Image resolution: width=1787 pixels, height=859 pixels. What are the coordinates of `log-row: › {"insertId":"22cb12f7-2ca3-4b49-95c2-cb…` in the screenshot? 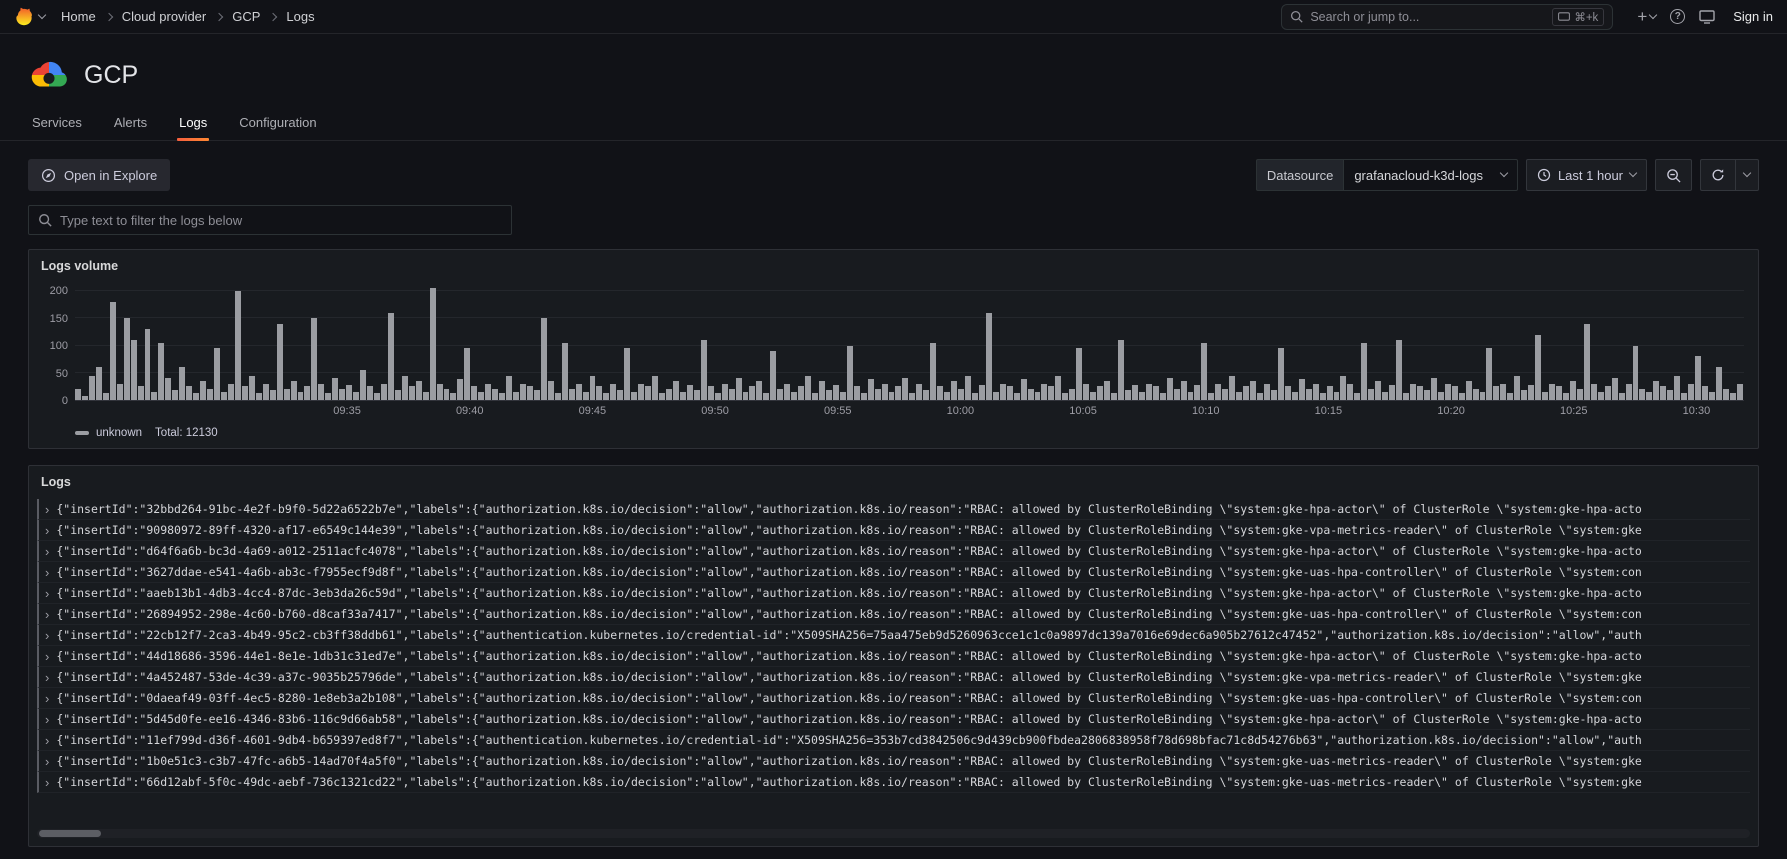 It's located at (893, 635).